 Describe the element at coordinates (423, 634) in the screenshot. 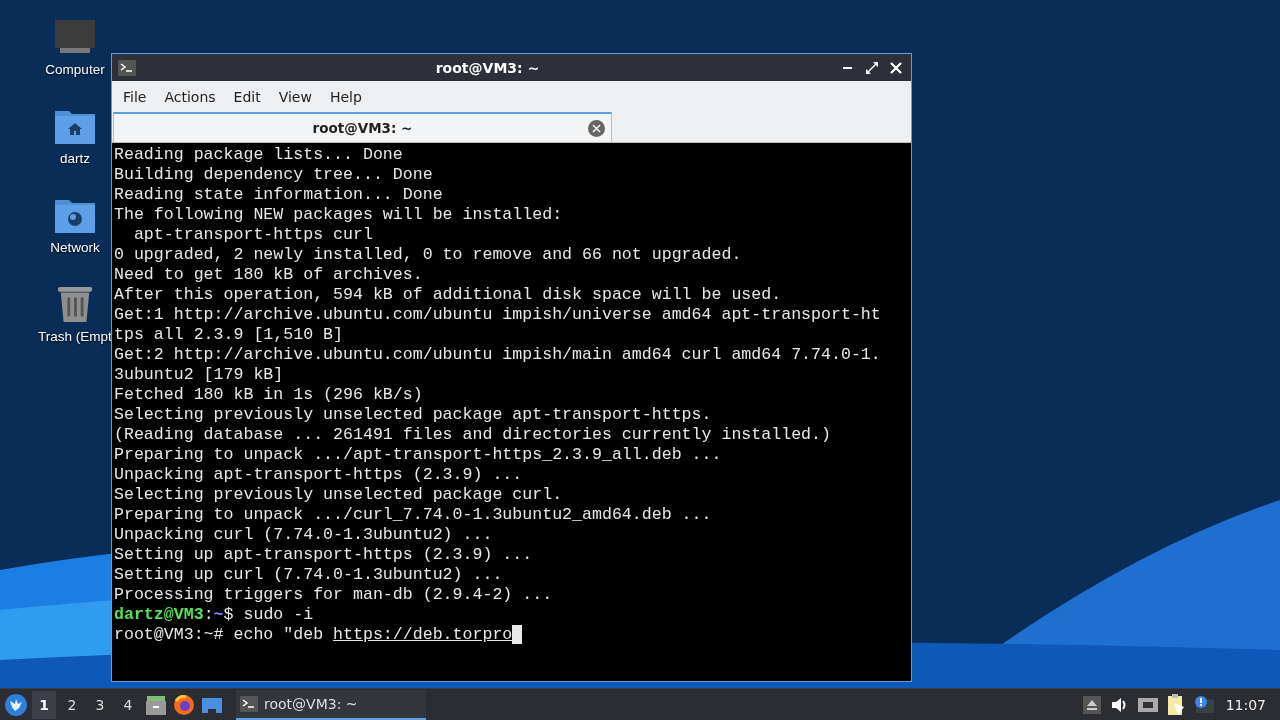

I see `url-link: https://deb.torpro` at that location.